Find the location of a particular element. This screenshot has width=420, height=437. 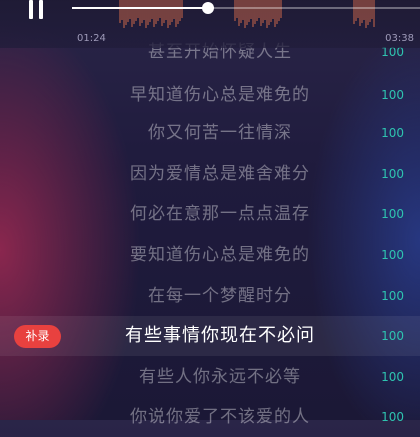

lyric-row: 因为爱情总是难舍难分 100 is located at coordinates (210, 174).